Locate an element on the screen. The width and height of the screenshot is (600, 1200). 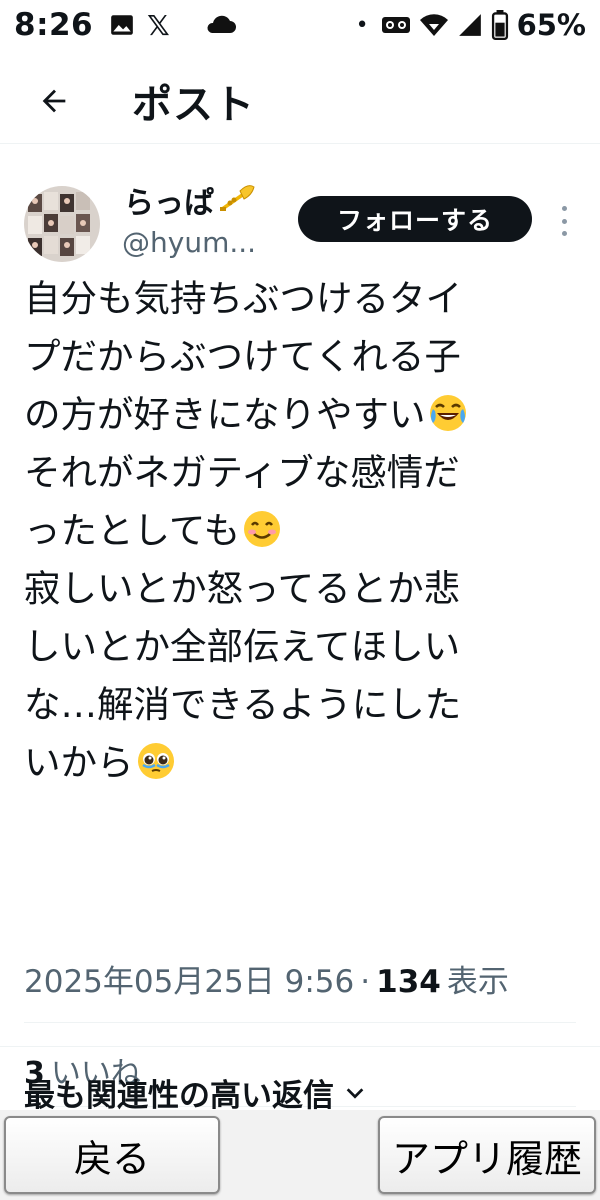
avatar is located at coordinates (62, 224).